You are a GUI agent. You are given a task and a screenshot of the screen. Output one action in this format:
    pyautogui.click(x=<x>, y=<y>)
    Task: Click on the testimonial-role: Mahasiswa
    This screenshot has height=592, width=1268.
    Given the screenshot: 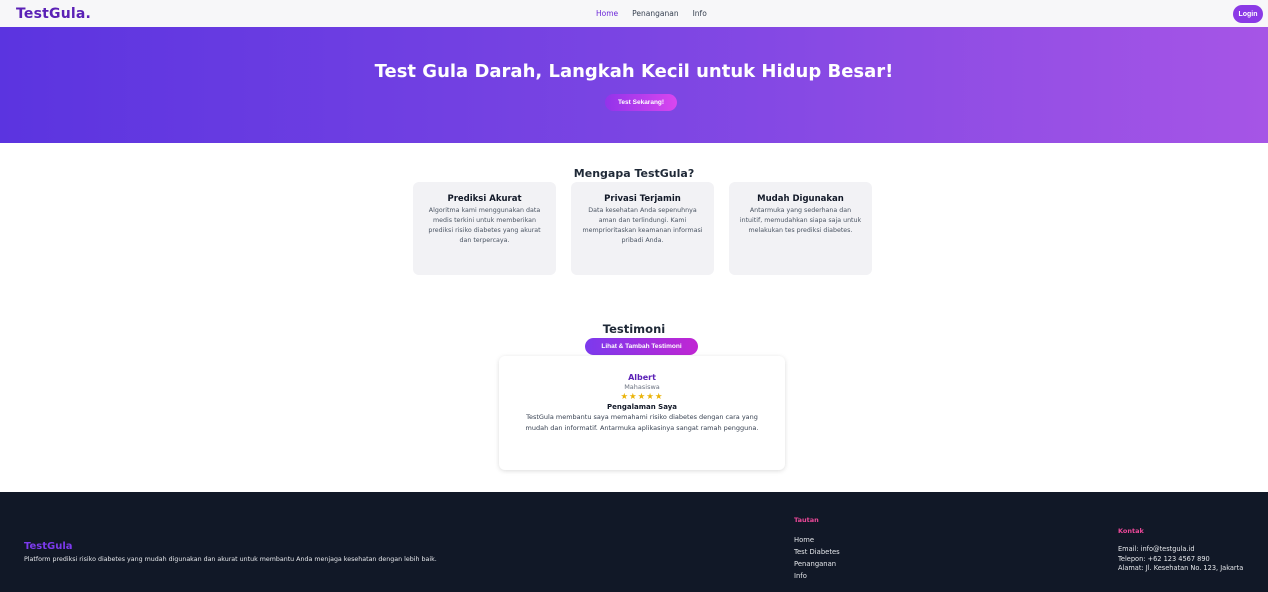 What is the action you would take?
    pyautogui.click(x=642, y=387)
    